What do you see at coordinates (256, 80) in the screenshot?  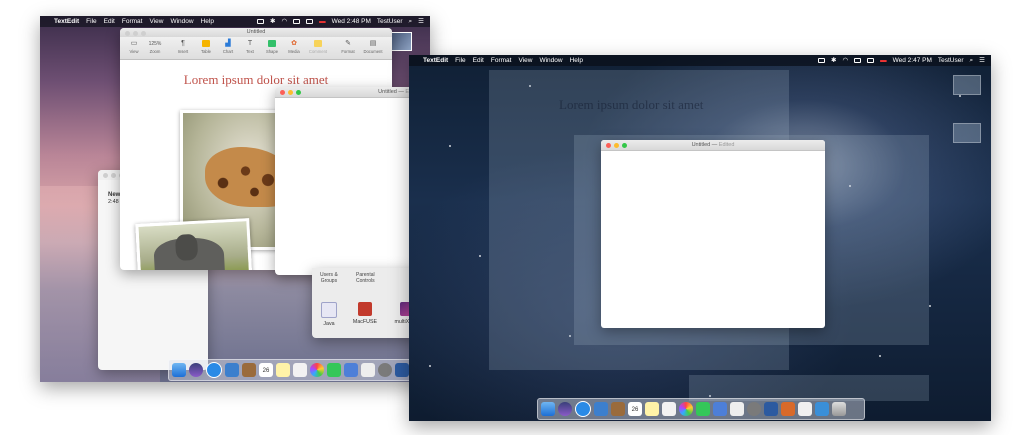 I see `document-heading: Lorem ipsum dolor sit amet` at bounding box center [256, 80].